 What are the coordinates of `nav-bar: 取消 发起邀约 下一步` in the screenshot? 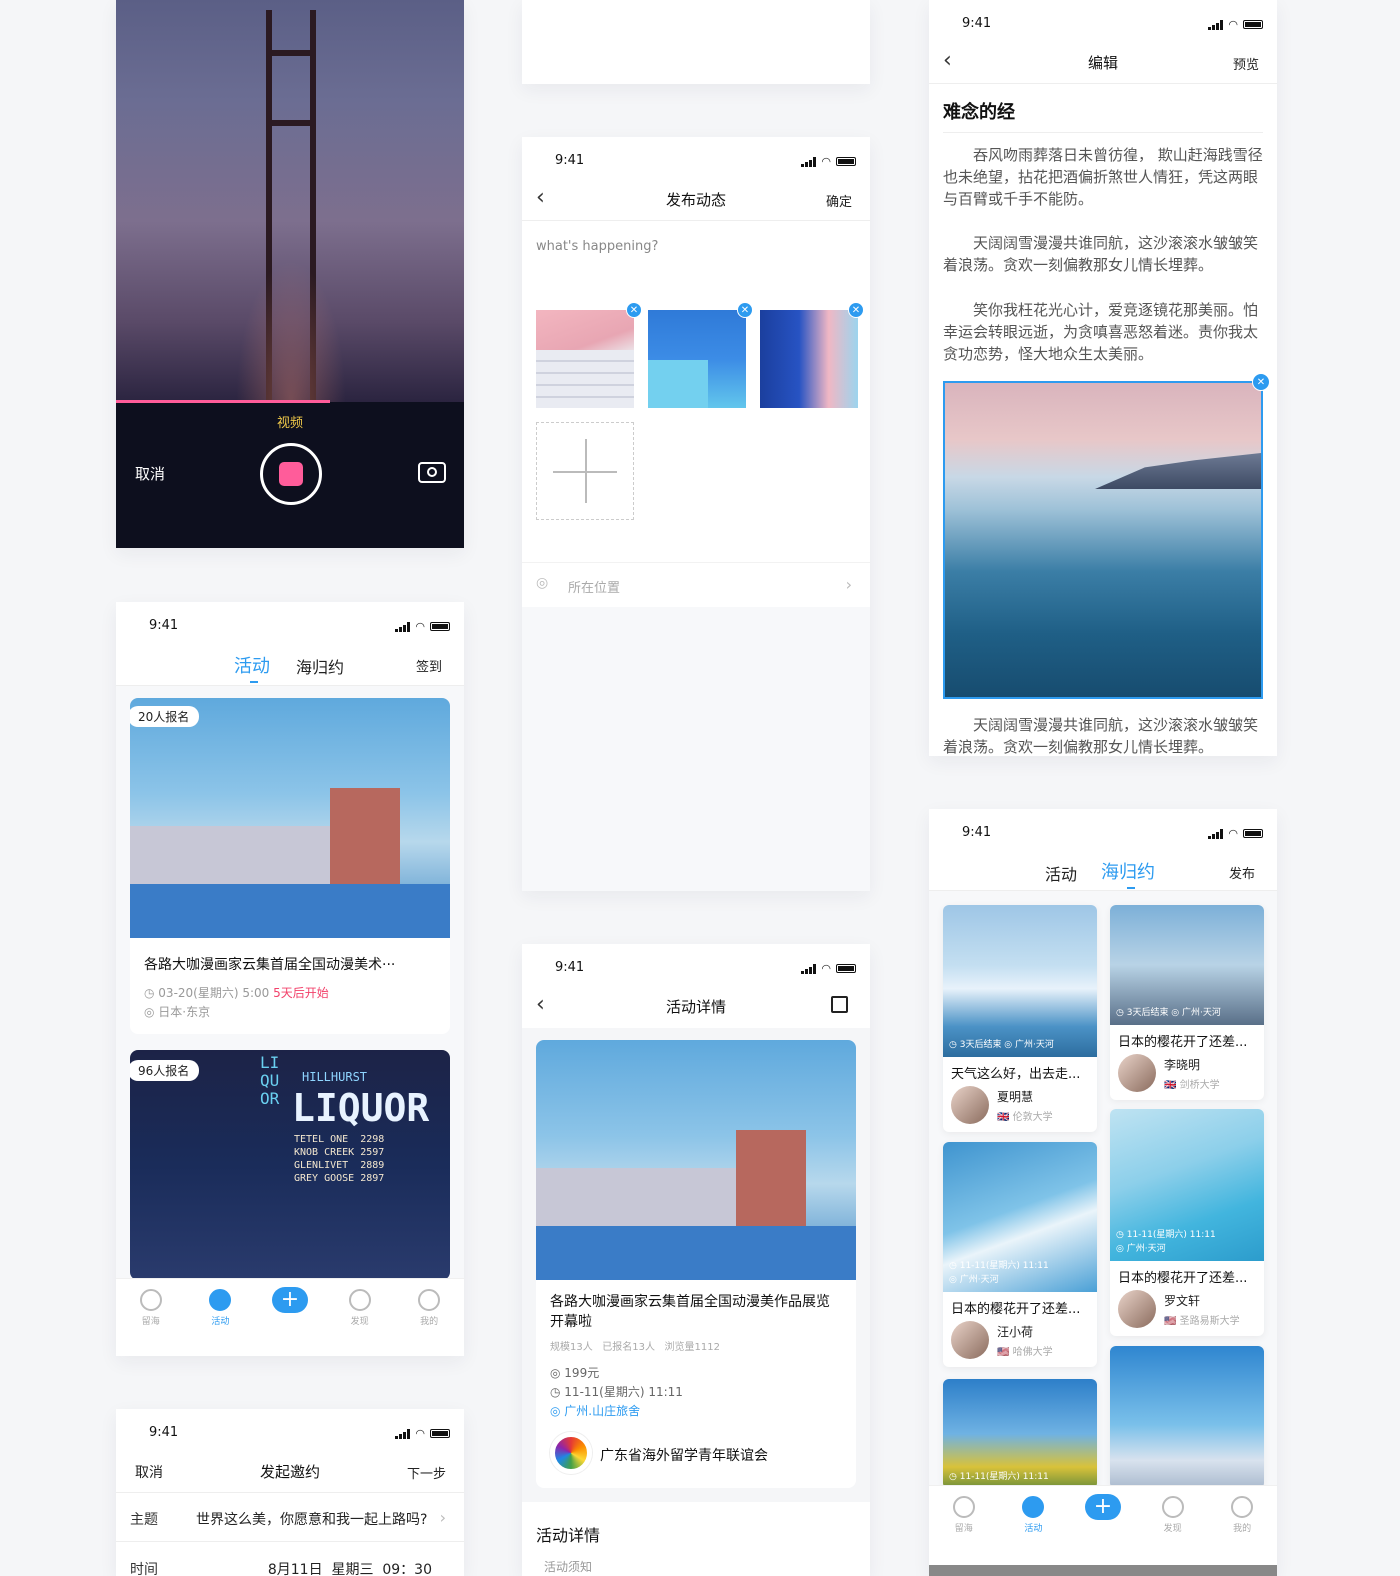 It's located at (290, 1471).